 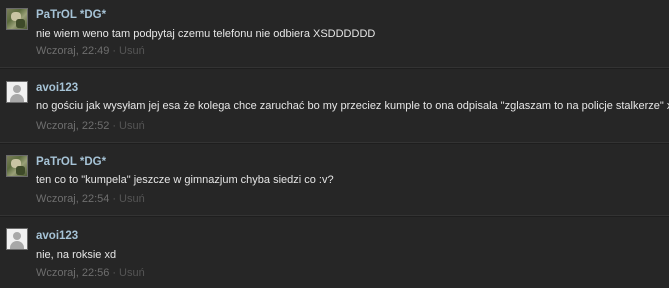 What do you see at coordinates (76, 255) in the screenshot?
I see `message-text: nie, na roksie xd` at bounding box center [76, 255].